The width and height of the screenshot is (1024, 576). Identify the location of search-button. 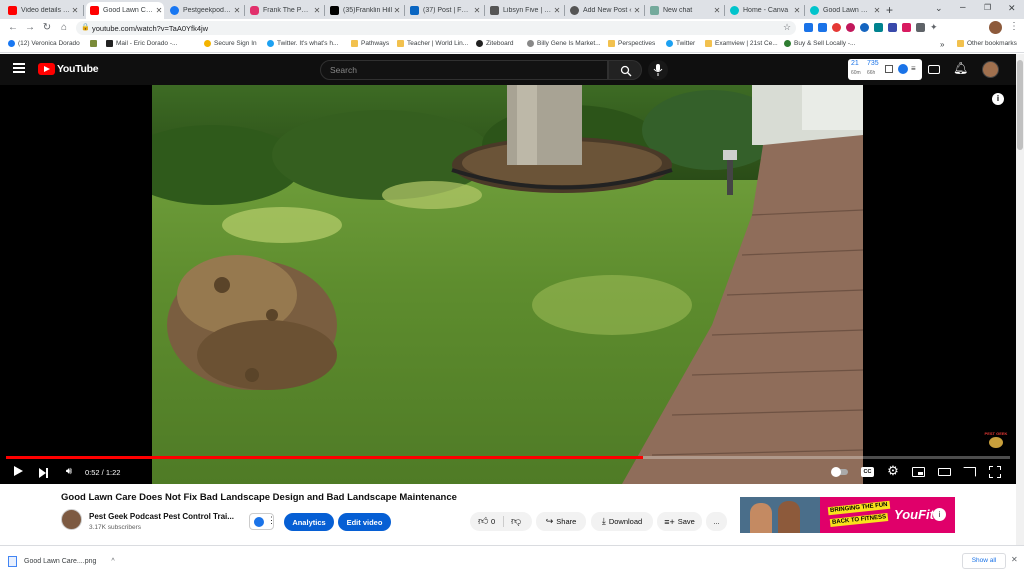
(625, 70).